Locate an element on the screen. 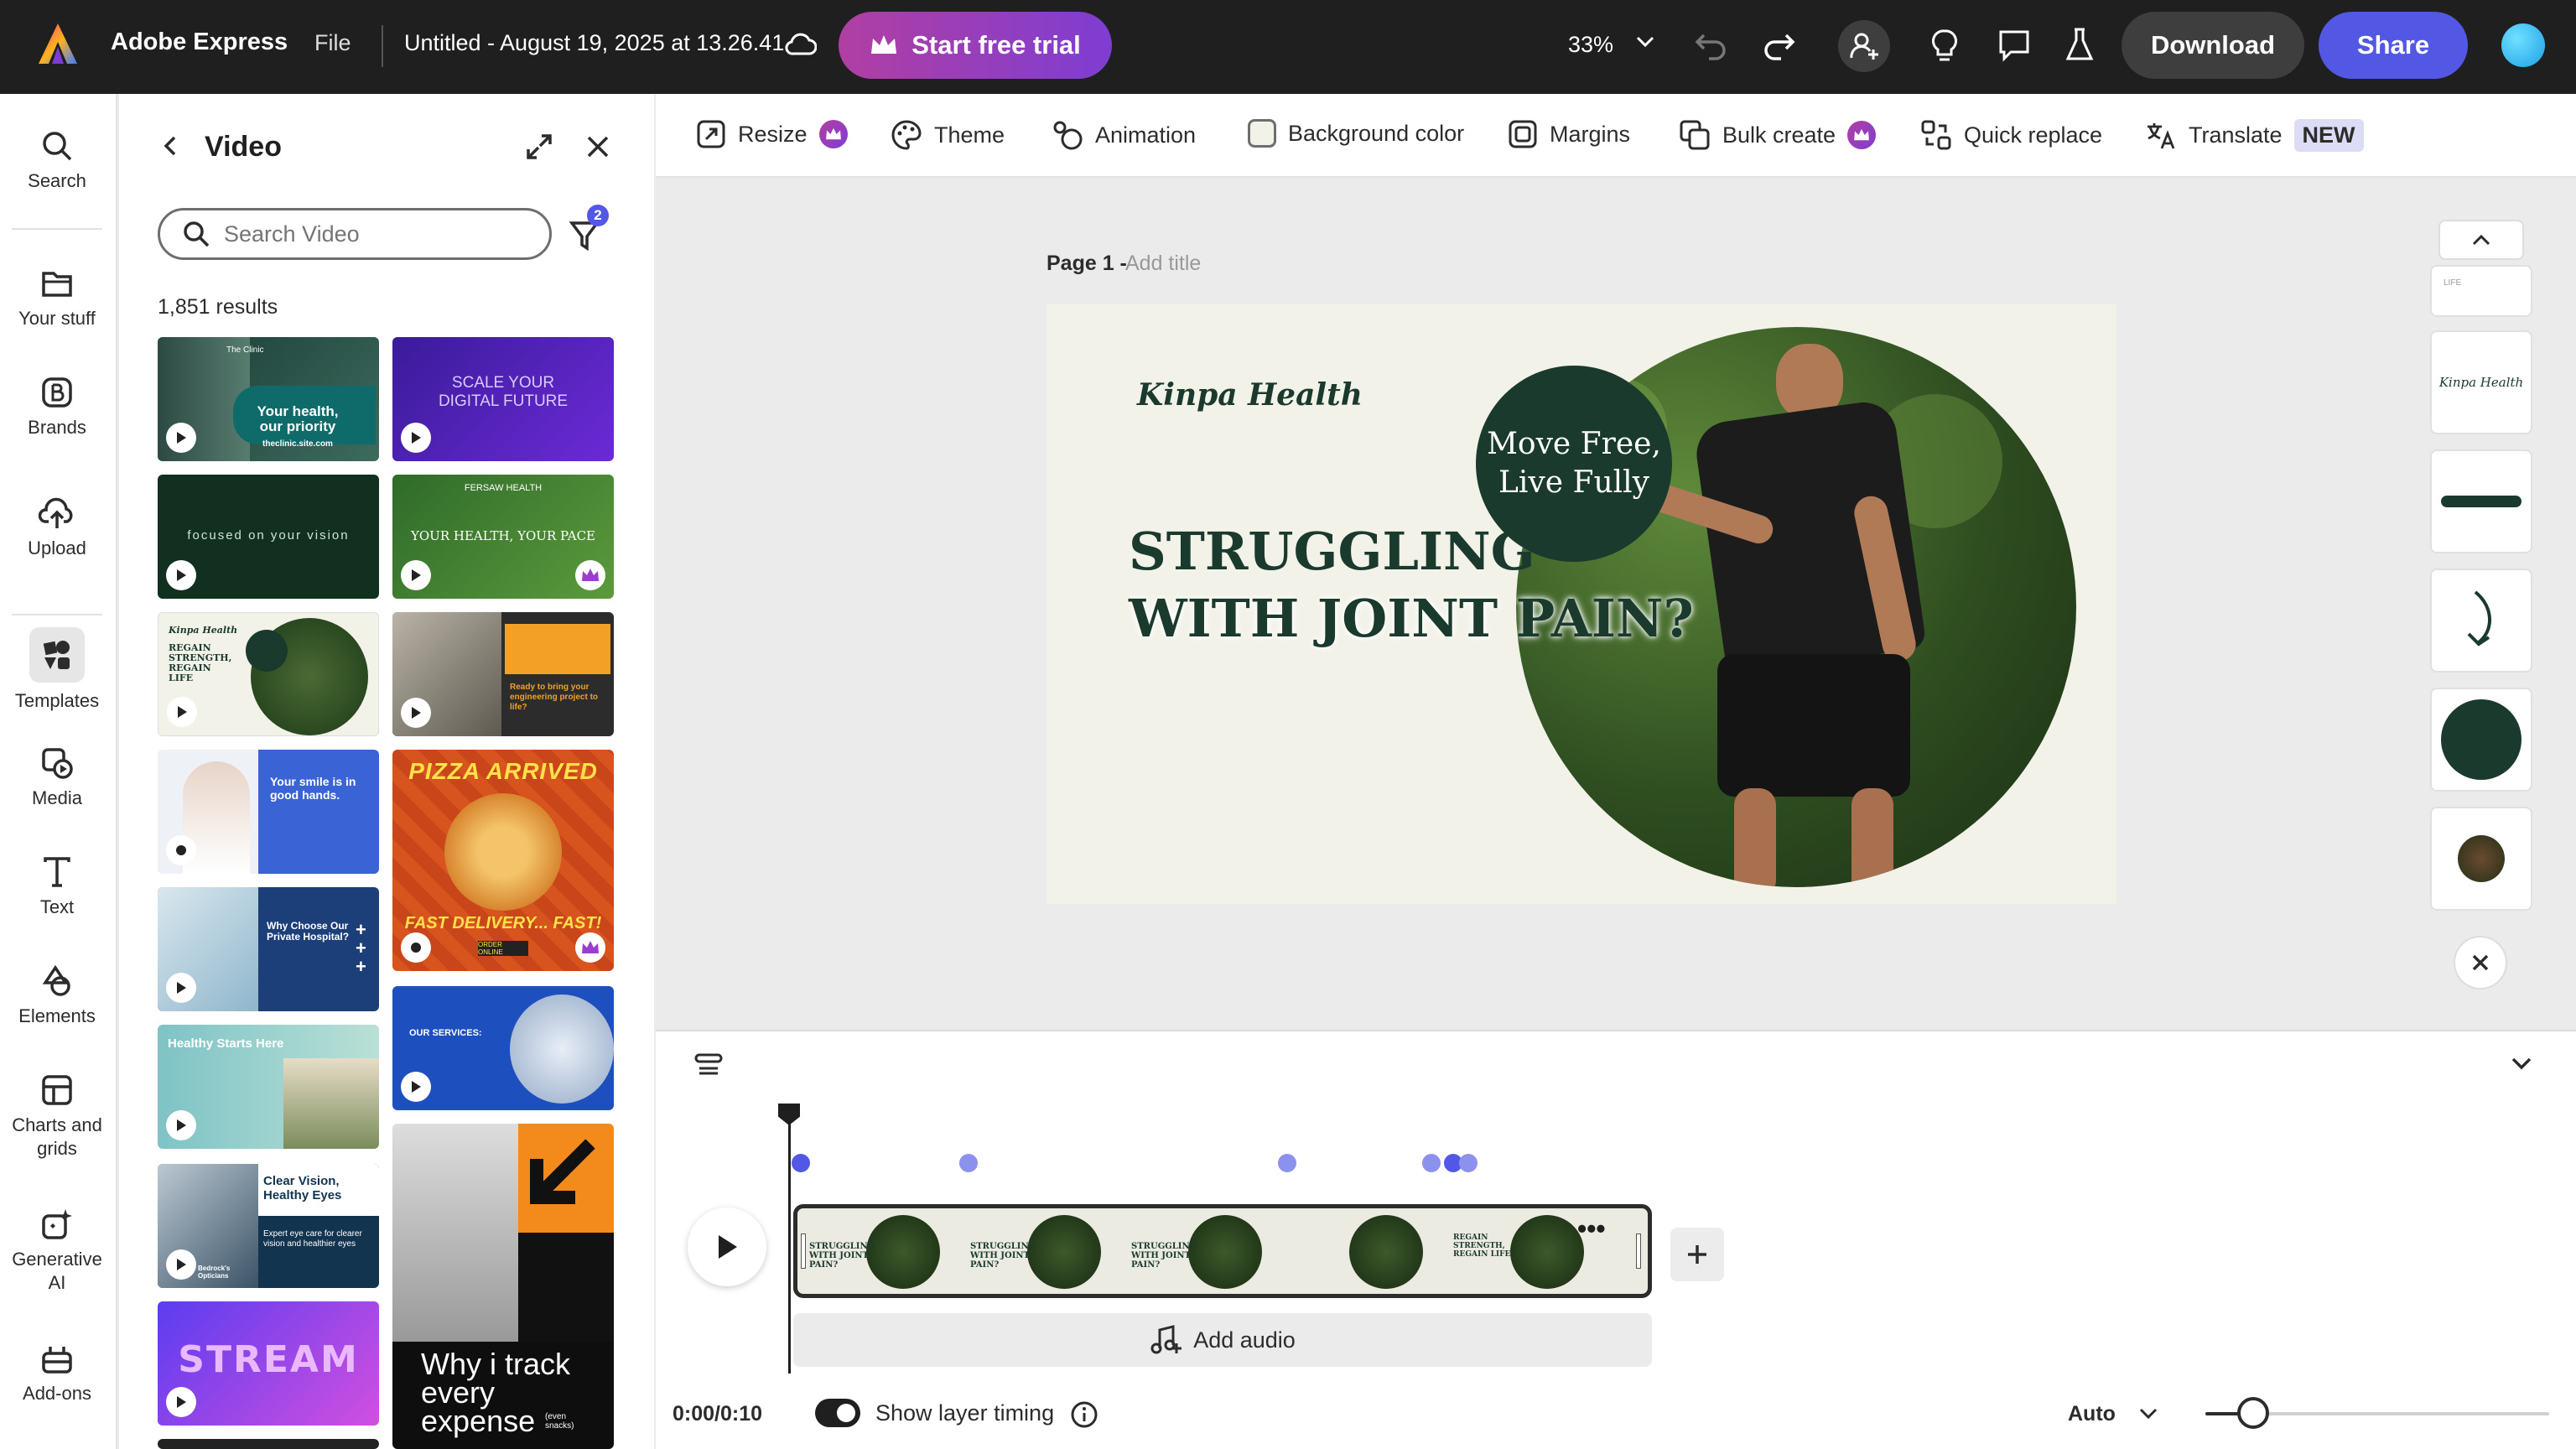 Image resolution: width=2576 pixels, height=1449 pixels. rail-item-elements: Elements is located at coordinates (57, 996).